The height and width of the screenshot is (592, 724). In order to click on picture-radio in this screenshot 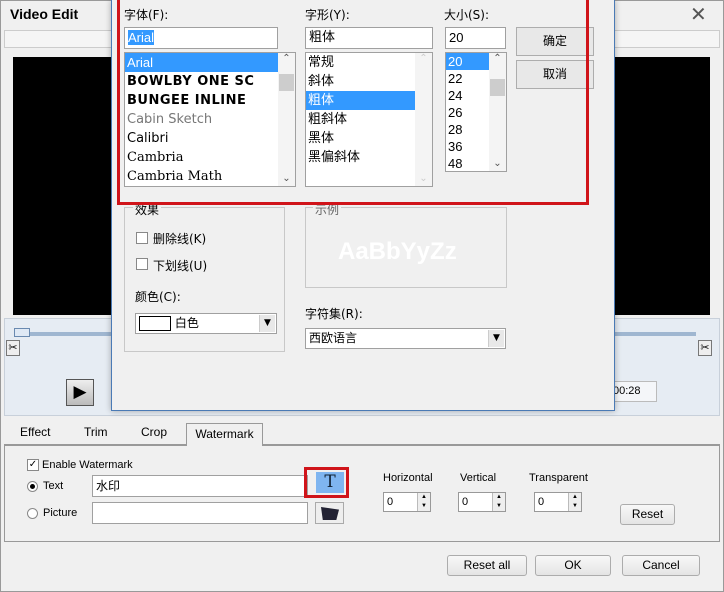, I will do `click(32, 513)`.